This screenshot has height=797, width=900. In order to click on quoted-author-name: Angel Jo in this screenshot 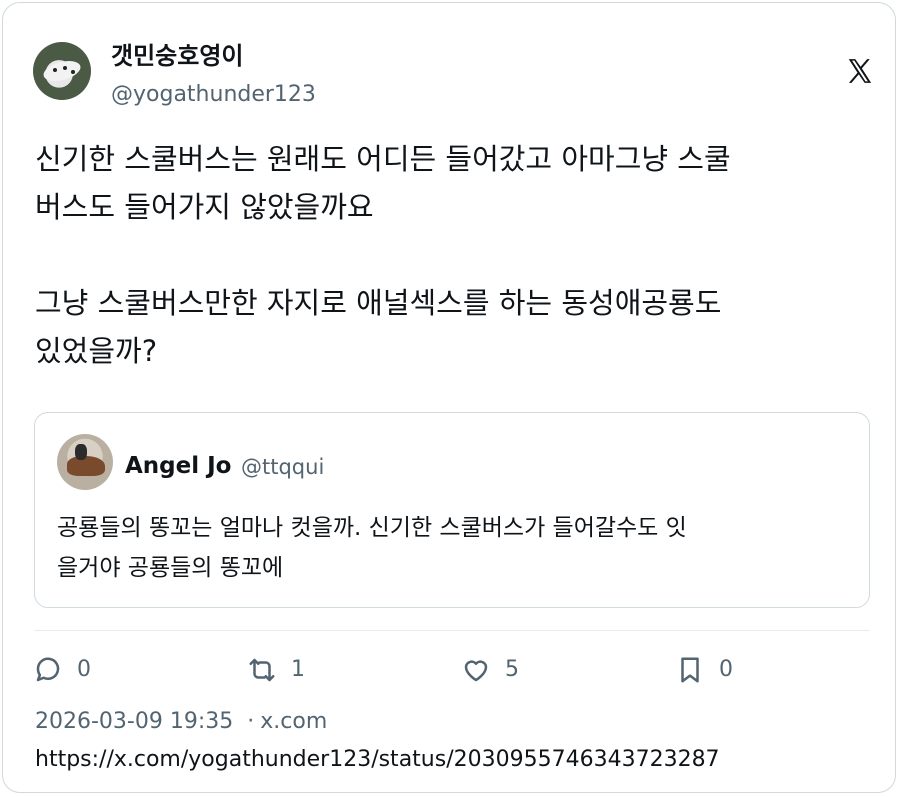, I will do `click(178, 466)`.